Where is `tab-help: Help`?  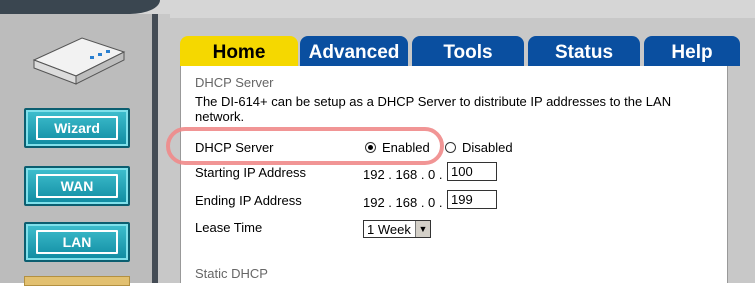
tab-help: Help is located at coordinates (692, 51).